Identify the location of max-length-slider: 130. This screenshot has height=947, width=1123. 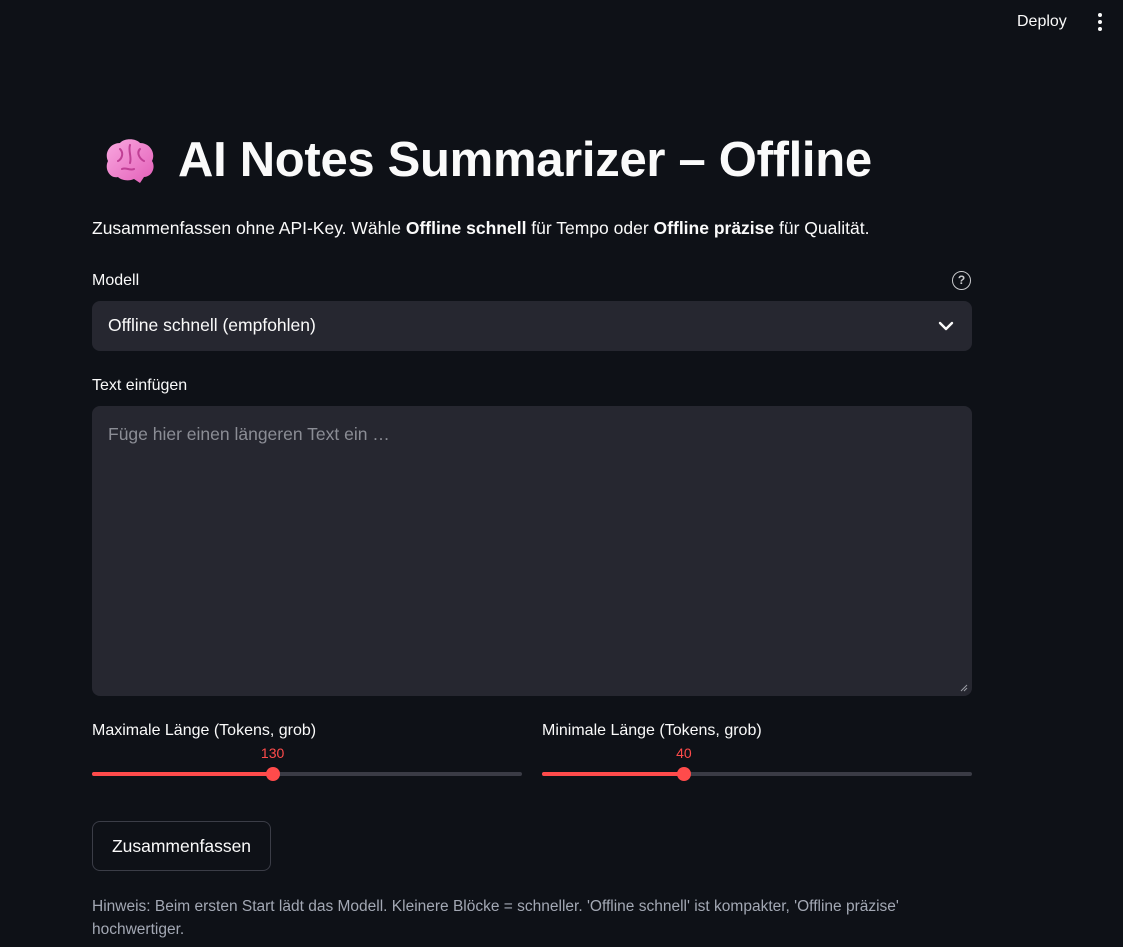
(307, 763).